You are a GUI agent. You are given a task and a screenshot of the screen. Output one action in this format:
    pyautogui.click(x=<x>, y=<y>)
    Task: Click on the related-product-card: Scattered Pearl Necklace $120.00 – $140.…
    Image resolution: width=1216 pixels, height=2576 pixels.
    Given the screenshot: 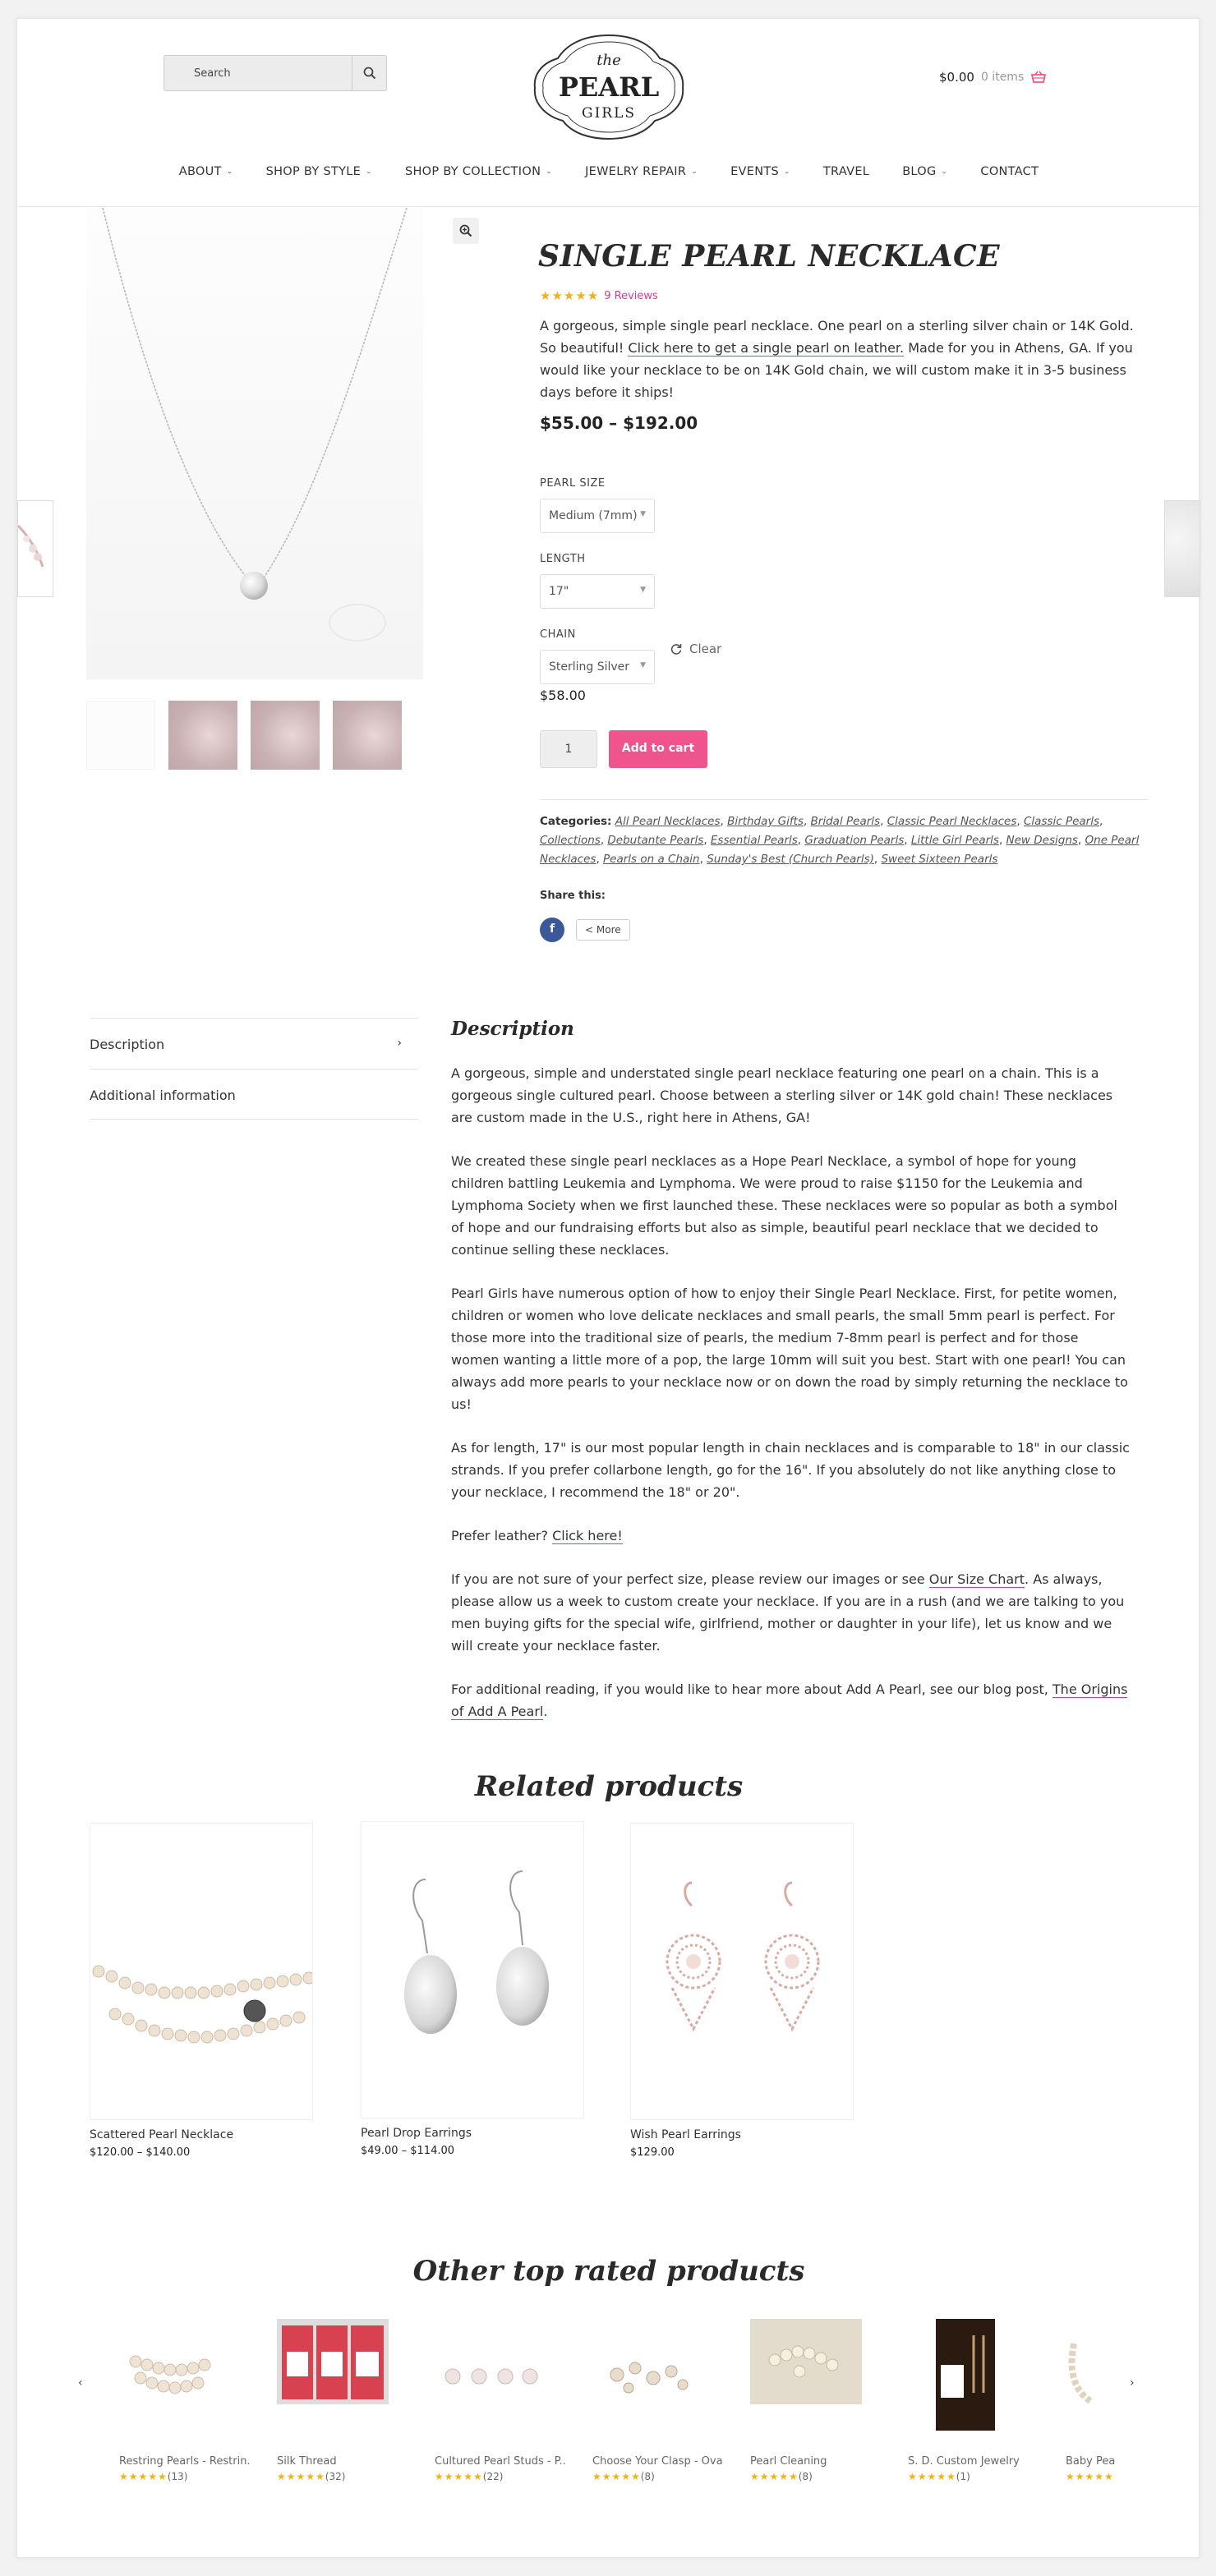 What is the action you would take?
    pyautogui.click(x=201, y=1991)
    